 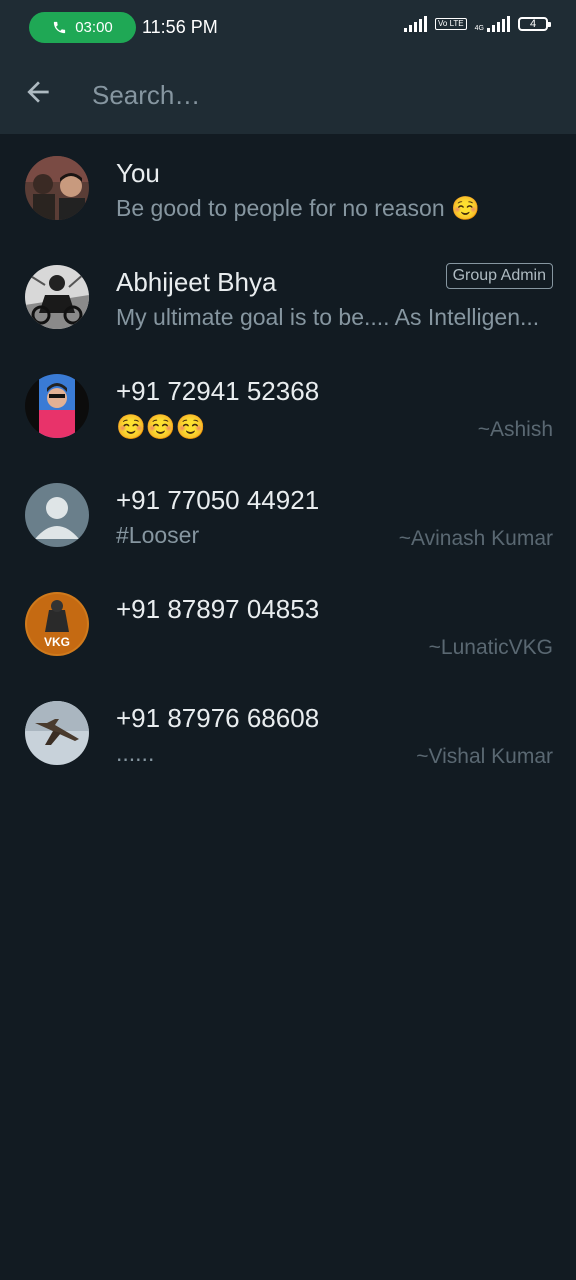 I want to click on avatar: VKG, so click(x=57, y=624).